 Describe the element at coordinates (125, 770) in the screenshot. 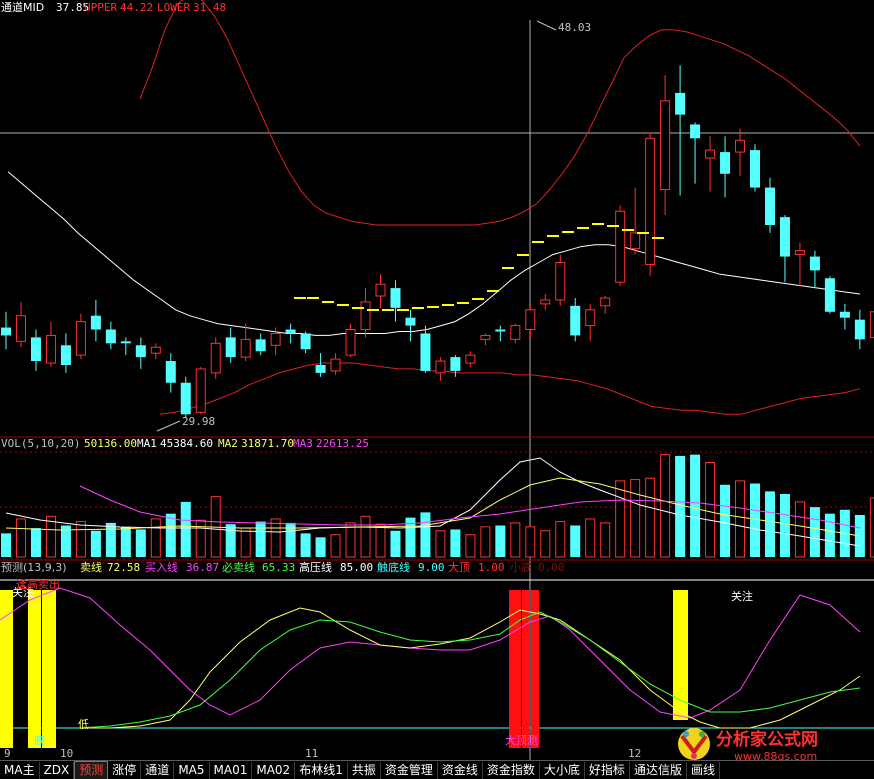

I see `tab-3: 涨停` at that location.